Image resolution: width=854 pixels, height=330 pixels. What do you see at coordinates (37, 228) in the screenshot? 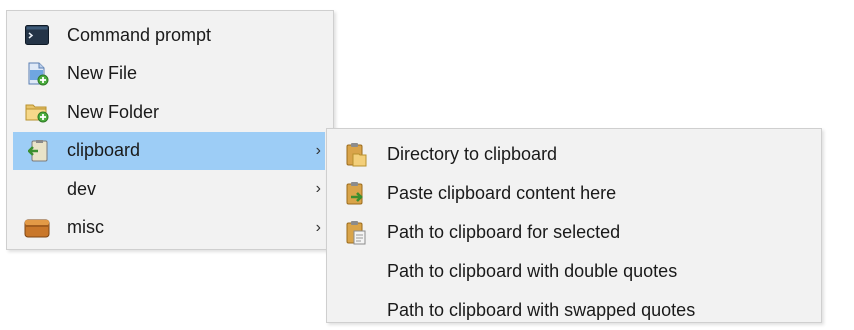
I see `misc-box-icon` at bounding box center [37, 228].